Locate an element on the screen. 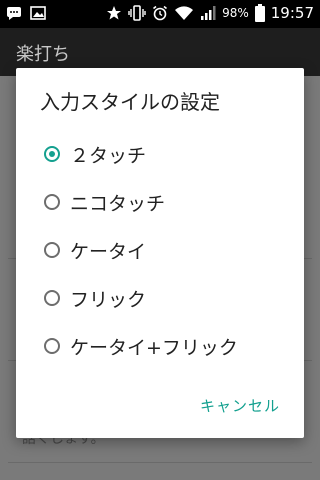 Image resolution: width=320 pixels, height=480 pixels. wifi-icon is located at coordinates (184, 13).